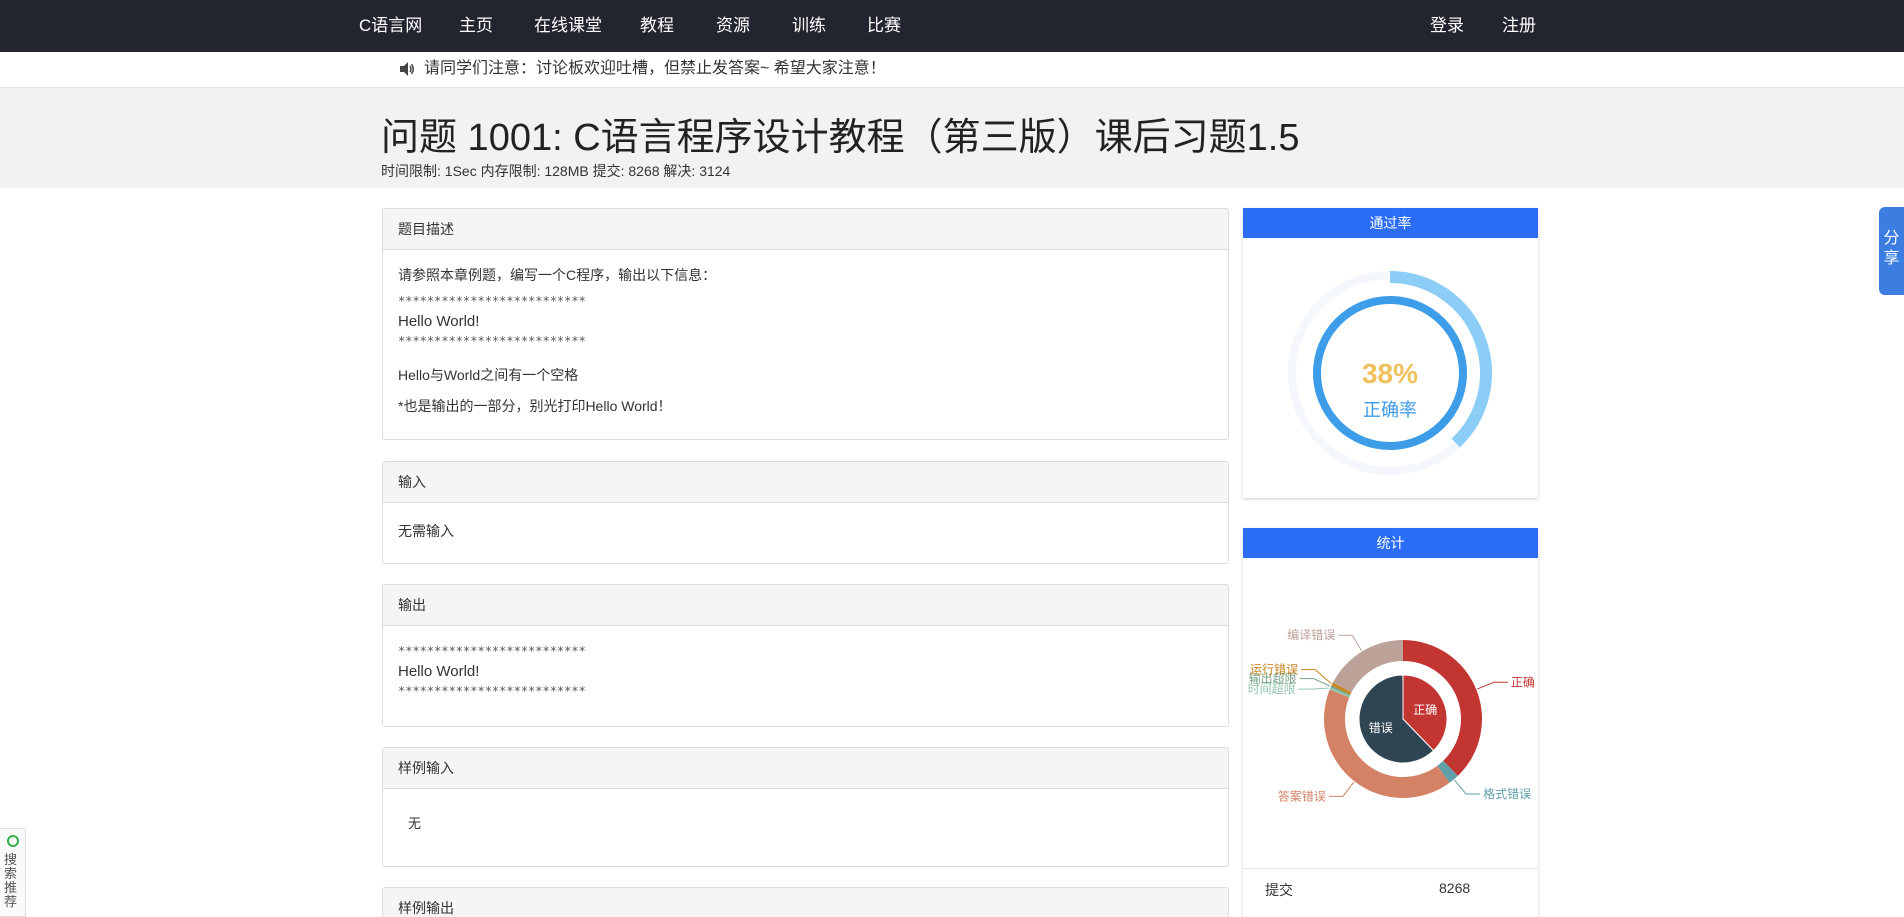 The width and height of the screenshot is (1904, 917). I want to click on nav-item-resources: 资源, so click(733, 26).